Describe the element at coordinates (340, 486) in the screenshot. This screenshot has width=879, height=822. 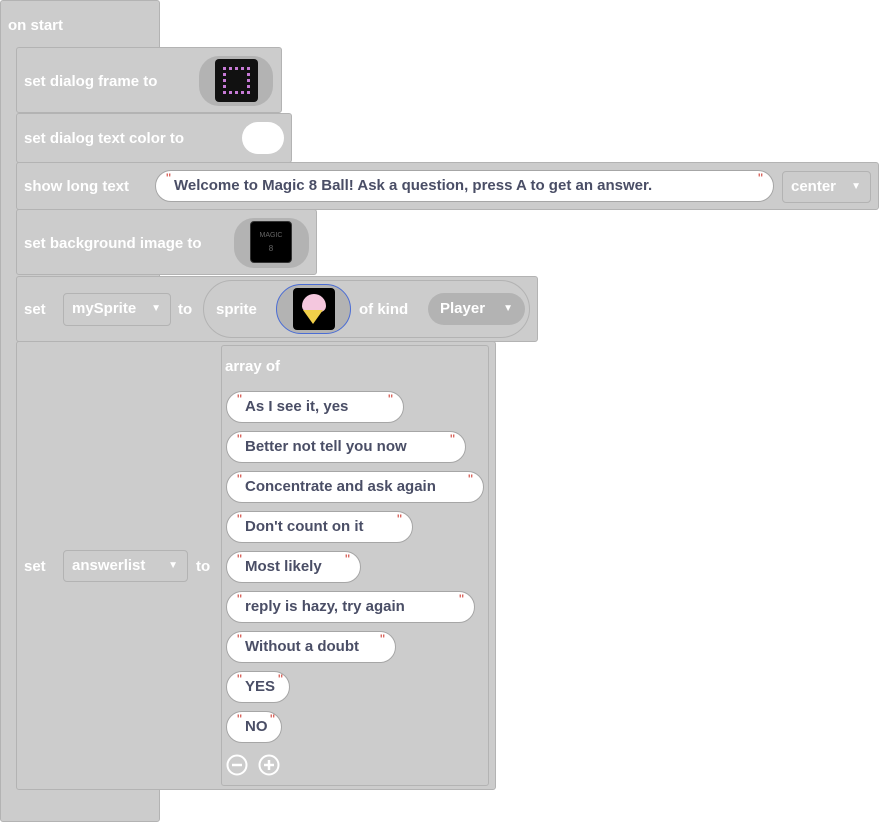
I see `answer-item-text: Concentrate and ask again` at that location.